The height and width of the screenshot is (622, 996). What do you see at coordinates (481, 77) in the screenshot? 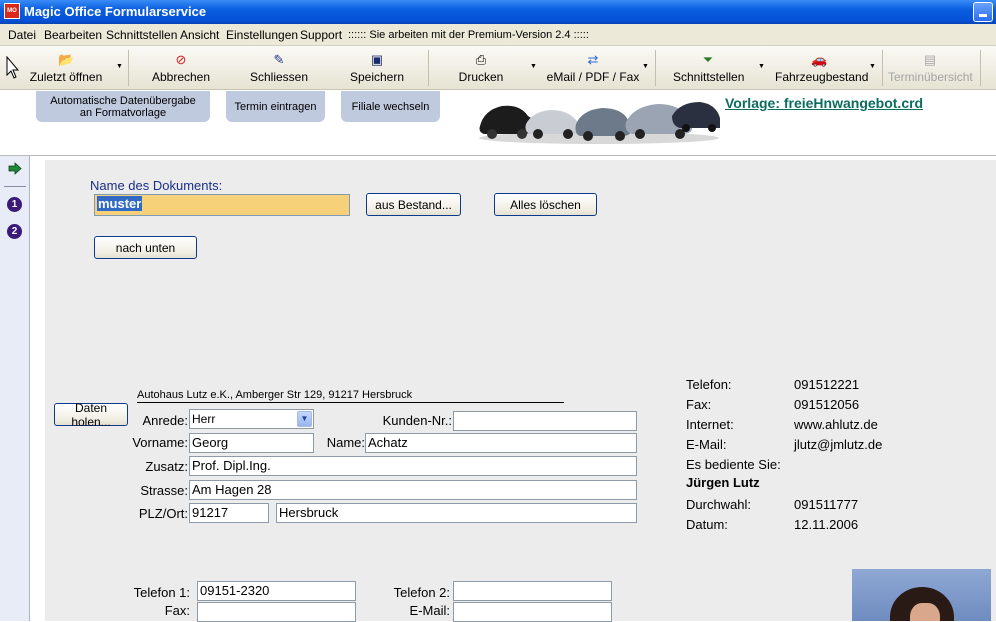
I see `drucken-label: Drucken` at bounding box center [481, 77].